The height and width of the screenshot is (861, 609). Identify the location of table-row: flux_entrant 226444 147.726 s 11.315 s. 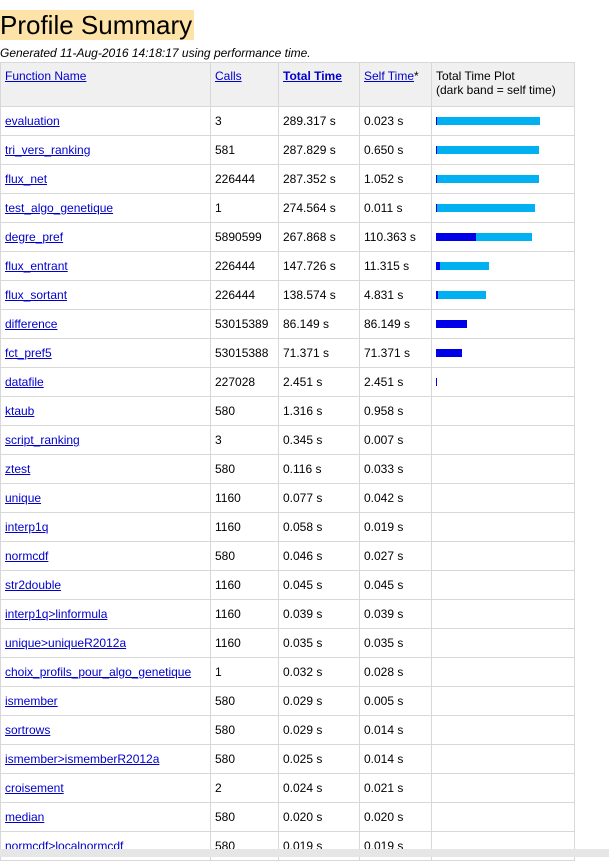
(287, 266).